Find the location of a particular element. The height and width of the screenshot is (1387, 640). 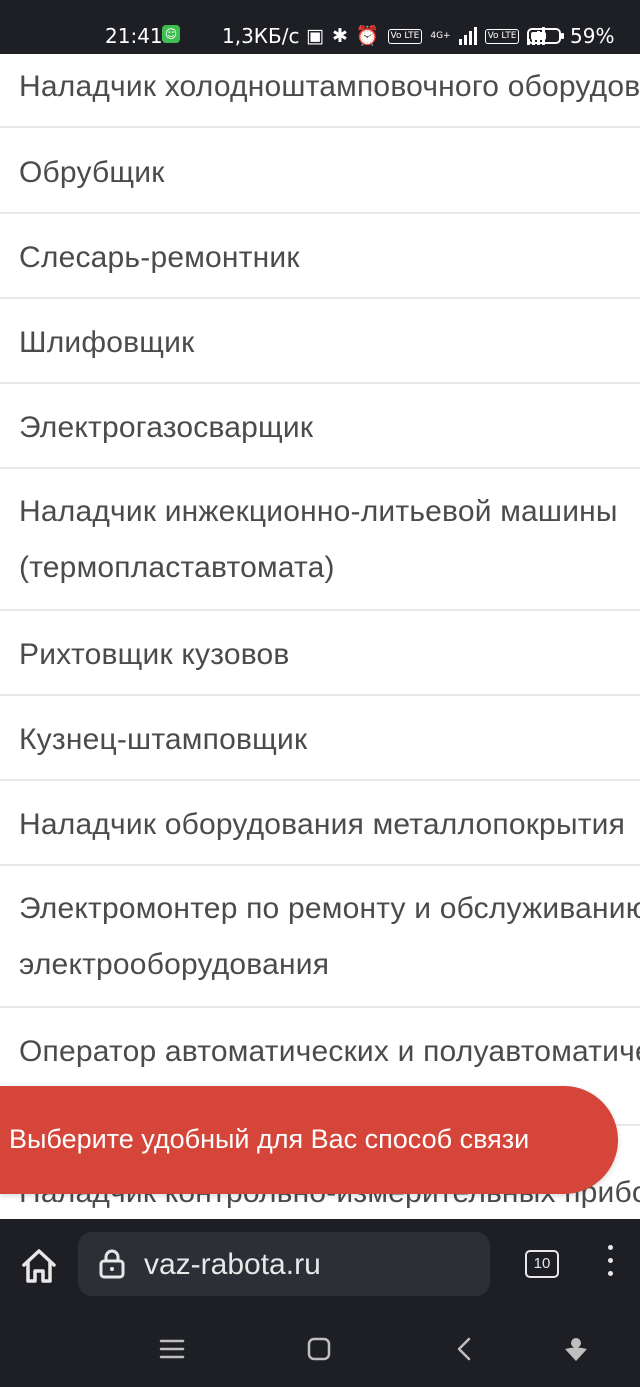

home-square-icon is located at coordinates (319, 1349).